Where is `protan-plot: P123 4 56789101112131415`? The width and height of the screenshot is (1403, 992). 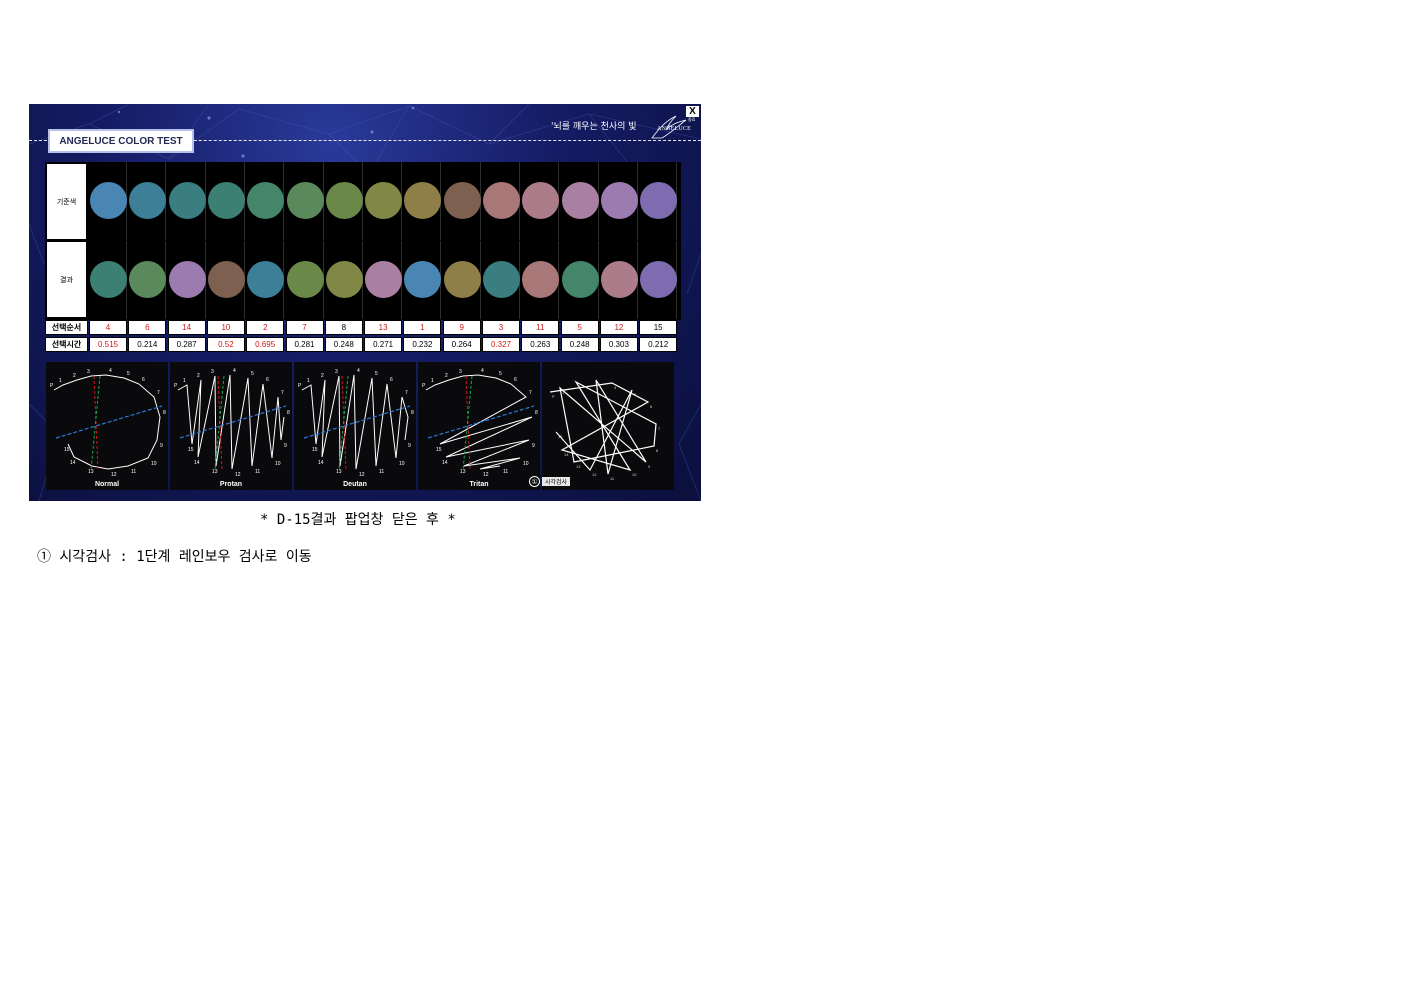
protan-plot: P123 4 56789101112131415 is located at coordinates (232, 423).